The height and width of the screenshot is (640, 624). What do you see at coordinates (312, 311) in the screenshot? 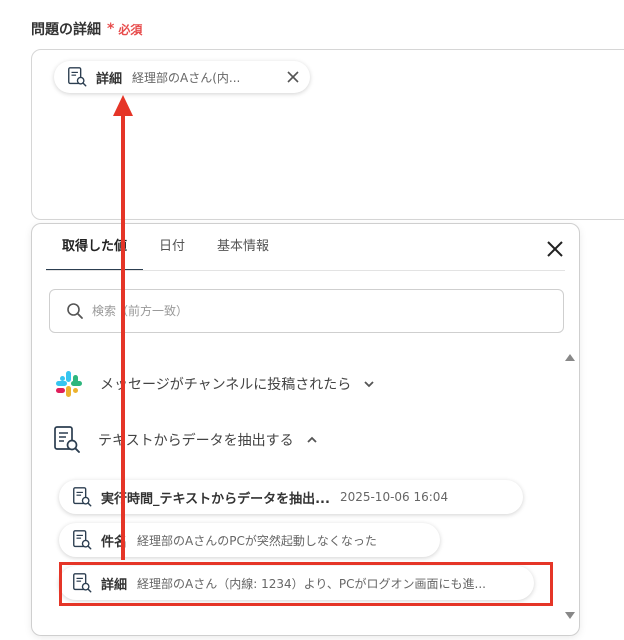
I see `search-input` at bounding box center [312, 311].